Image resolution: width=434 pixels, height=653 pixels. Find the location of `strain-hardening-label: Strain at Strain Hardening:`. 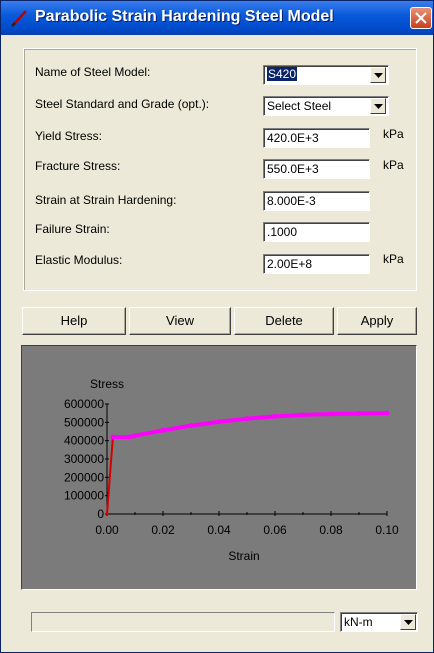

strain-hardening-label: Strain at Strain Hardening: is located at coordinates (106, 200).